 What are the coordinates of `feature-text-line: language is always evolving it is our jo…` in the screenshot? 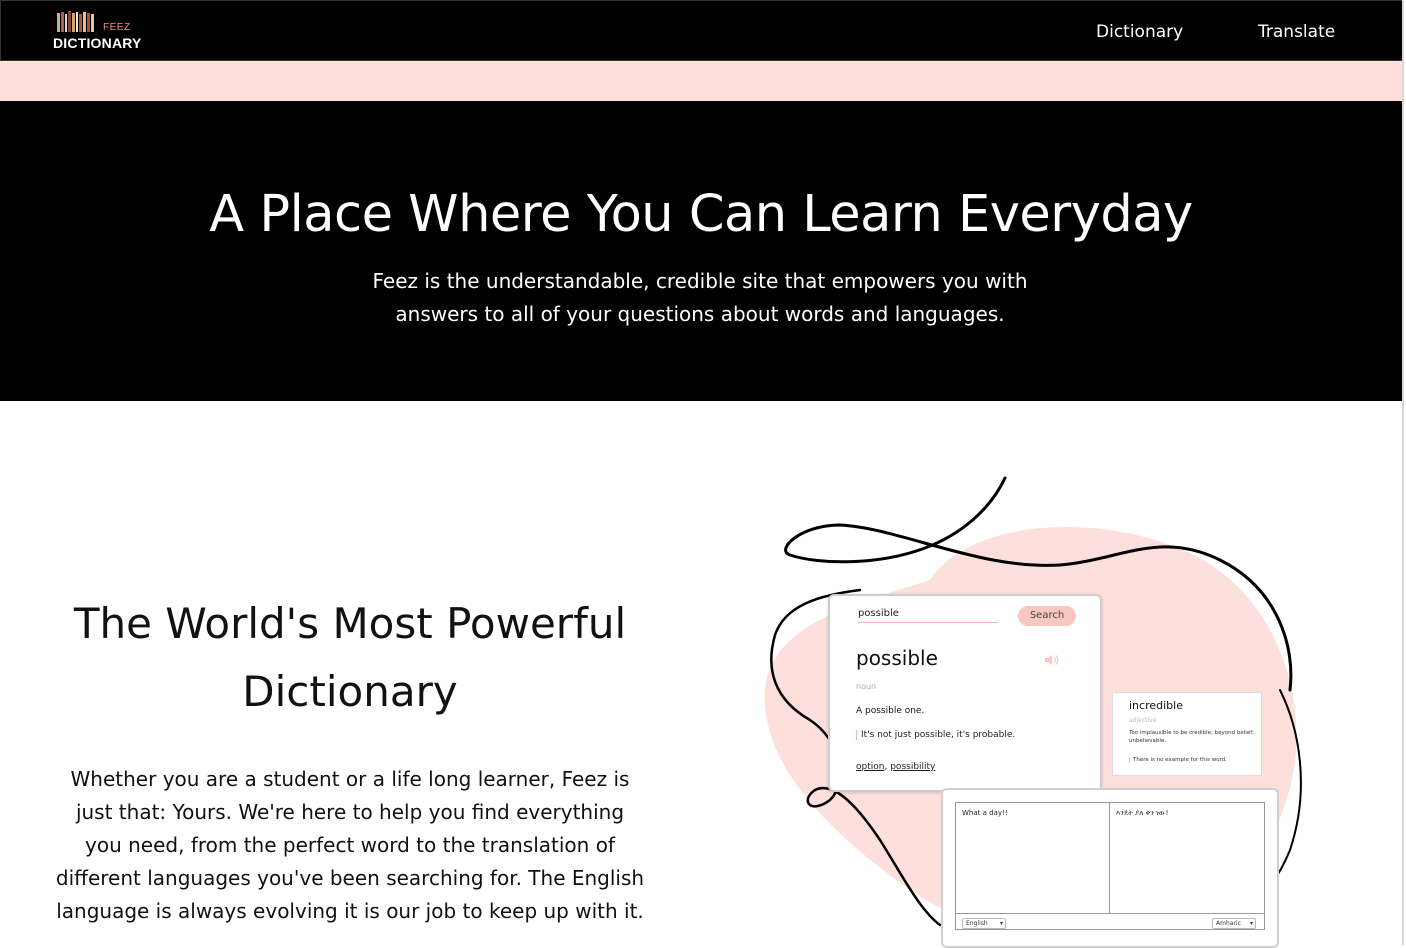 It's located at (350, 911).